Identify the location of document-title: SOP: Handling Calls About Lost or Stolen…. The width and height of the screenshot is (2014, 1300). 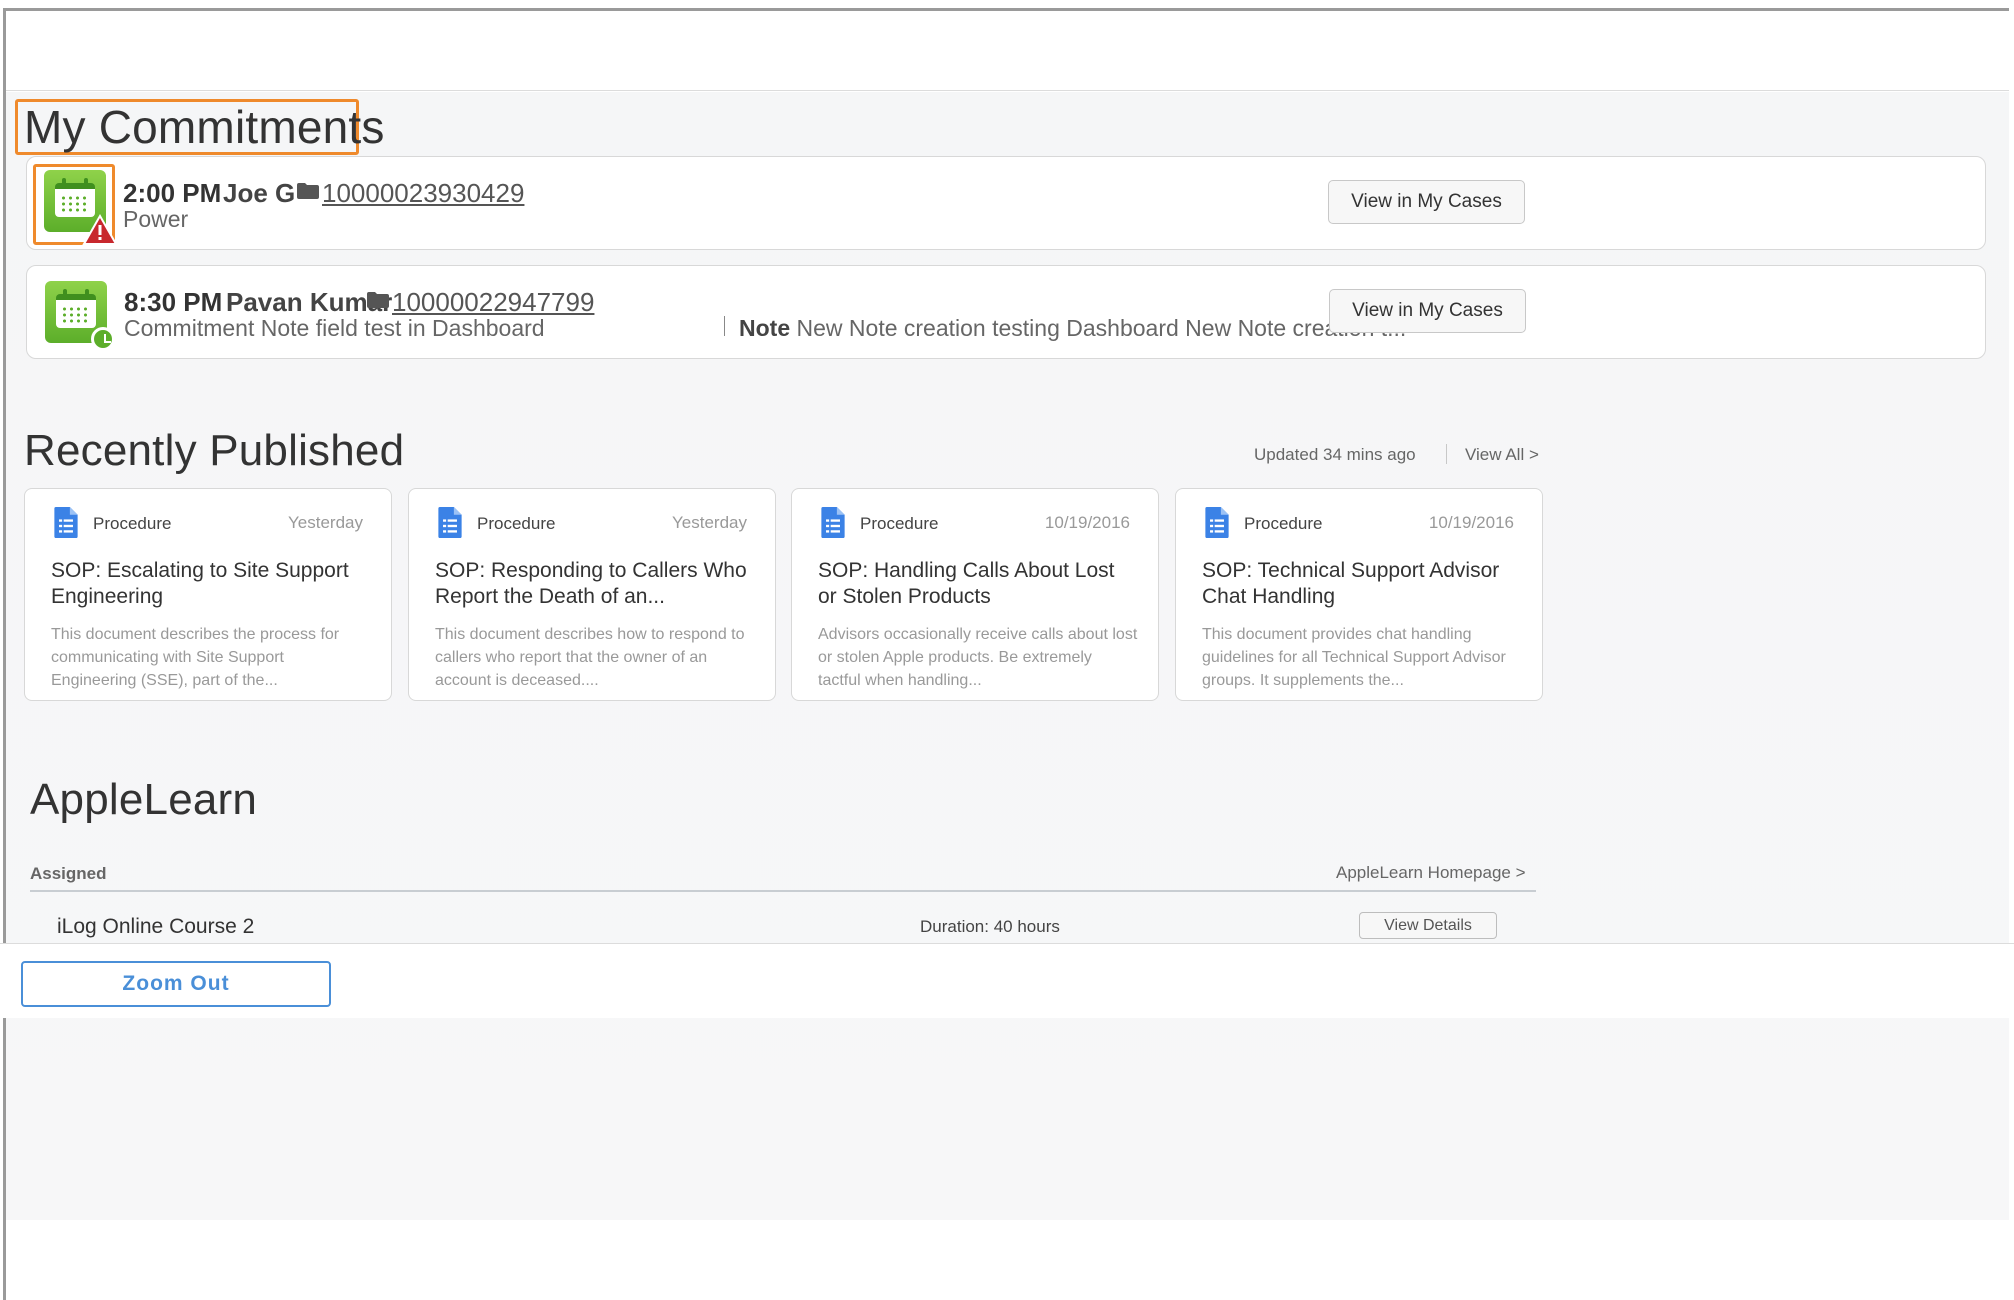
(966, 583).